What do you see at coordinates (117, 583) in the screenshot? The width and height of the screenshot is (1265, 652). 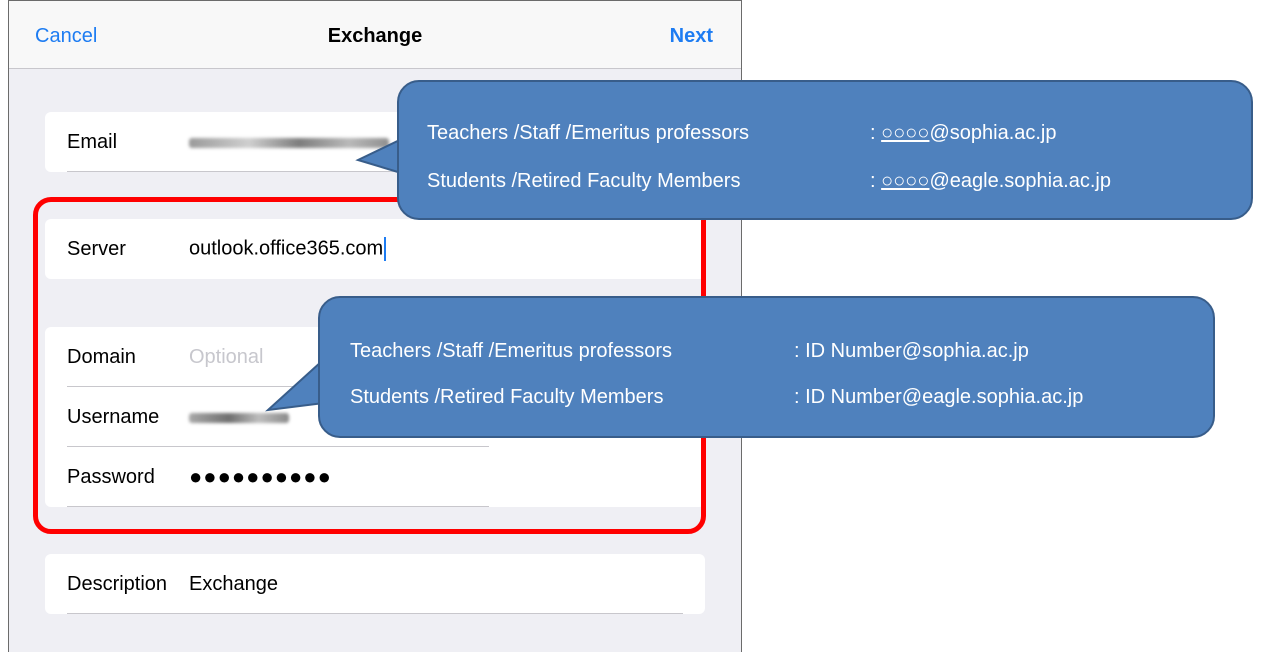 I see `description-label: Description` at bounding box center [117, 583].